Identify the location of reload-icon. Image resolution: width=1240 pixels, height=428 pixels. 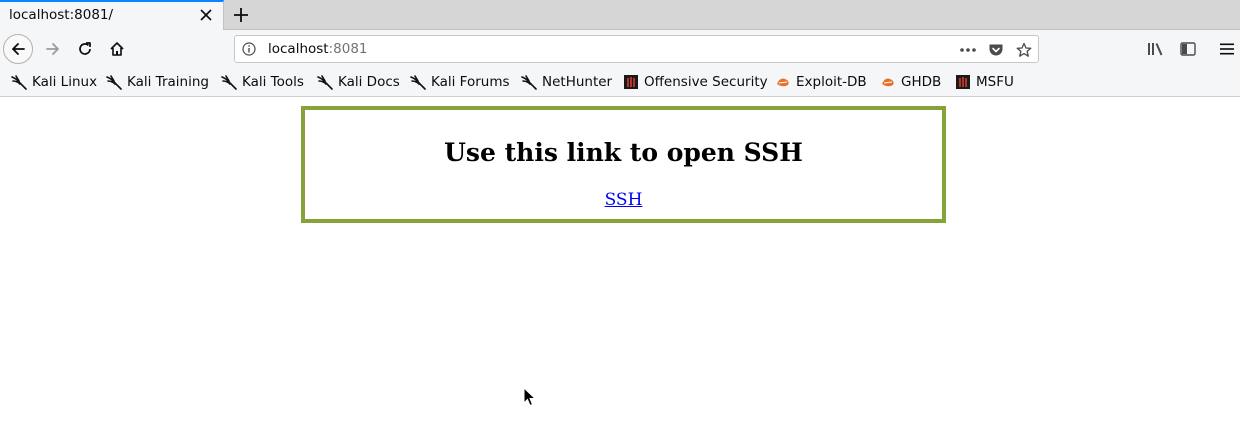
(85, 48).